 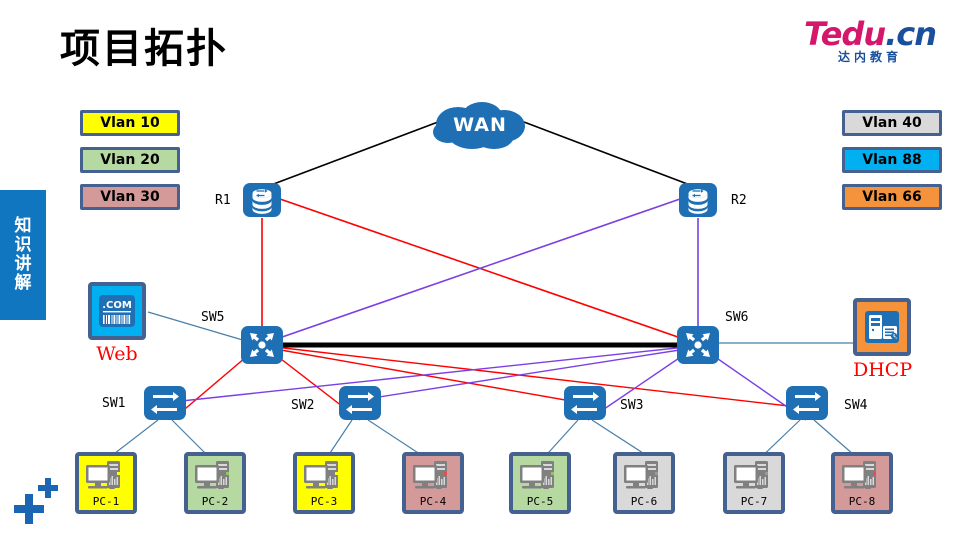 I want to click on dotcom-icon: .COM, so click(x=117, y=311).